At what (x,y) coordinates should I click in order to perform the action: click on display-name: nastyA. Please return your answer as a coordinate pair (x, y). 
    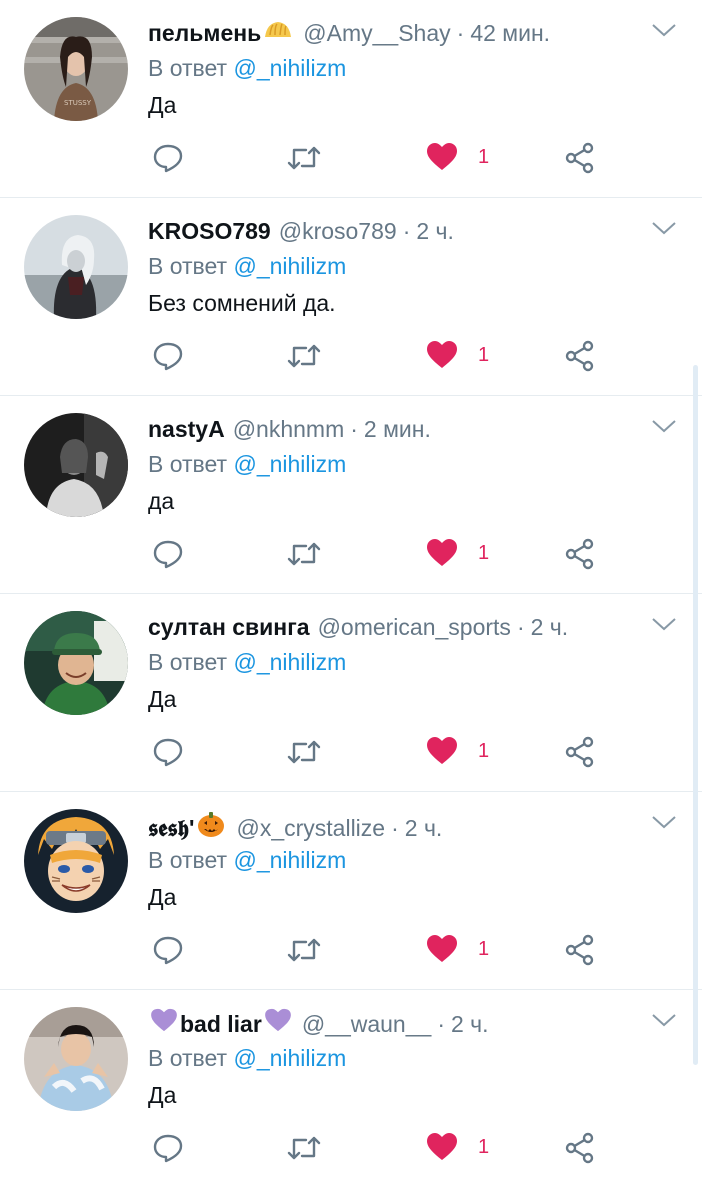
    Looking at the image, I should click on (186, 429).